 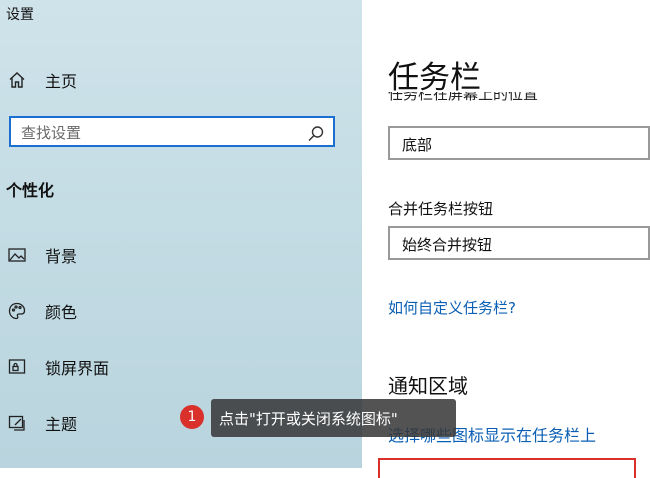 I want to click on search-icon, so click(x=316, y=134).